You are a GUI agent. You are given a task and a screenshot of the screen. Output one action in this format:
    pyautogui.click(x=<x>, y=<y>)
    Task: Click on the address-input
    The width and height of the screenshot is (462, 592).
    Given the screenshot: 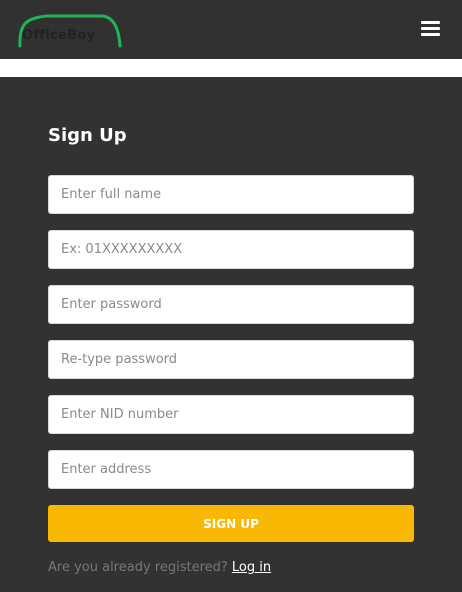 What is the action you would take?
    pyautogui.click(x=231, y=469)
    